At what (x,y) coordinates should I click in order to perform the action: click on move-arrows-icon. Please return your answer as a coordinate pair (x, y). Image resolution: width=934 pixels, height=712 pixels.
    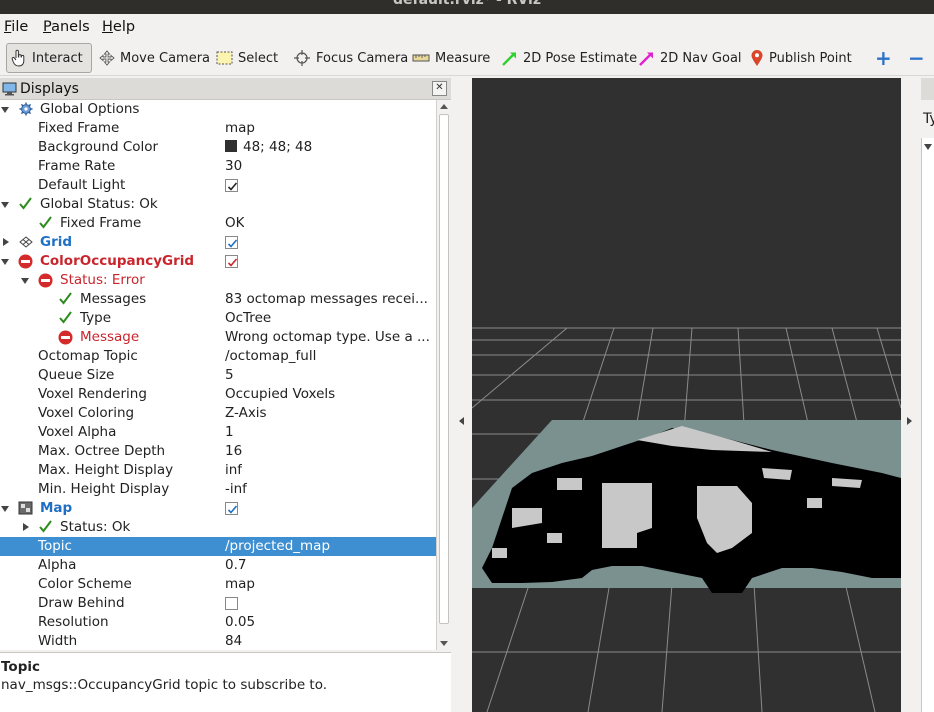
    Looking at the image, I should click on (107, 58).